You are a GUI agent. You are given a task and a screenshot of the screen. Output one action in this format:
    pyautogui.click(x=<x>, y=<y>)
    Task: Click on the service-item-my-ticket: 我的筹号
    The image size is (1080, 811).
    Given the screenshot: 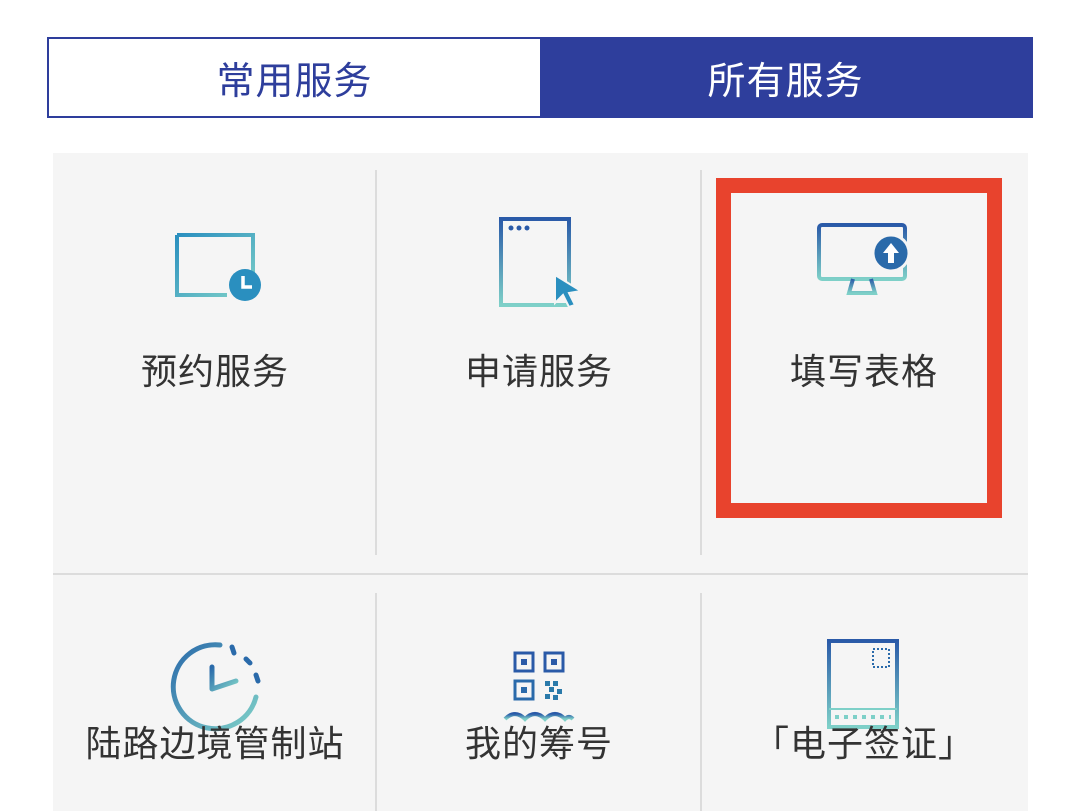 What is the action you would take?
    pyautogui.click(x=539, y=693)
    